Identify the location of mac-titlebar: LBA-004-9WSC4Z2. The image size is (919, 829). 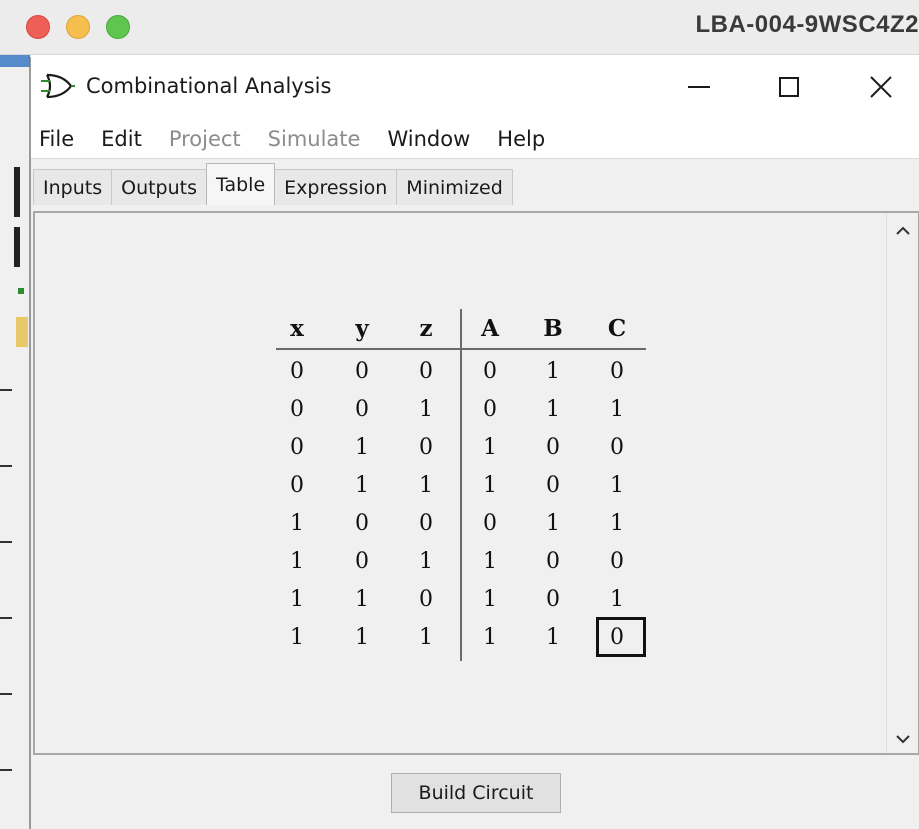
(459, 27).